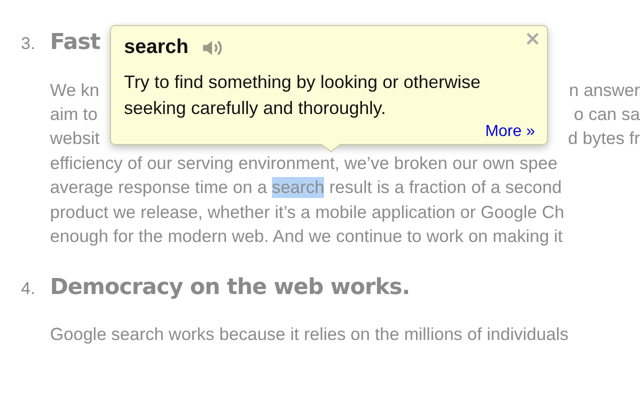 The image size is (640, 400). What do you see at coordinates (510, 132) in the screenshot?
I see `more-link: More »` at bounding box center [510, 132].